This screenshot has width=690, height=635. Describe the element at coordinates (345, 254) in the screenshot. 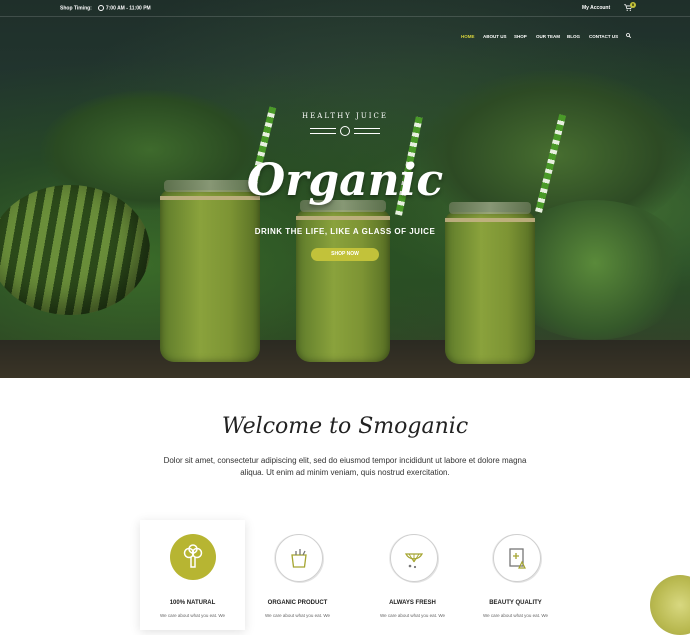

I see `shop-now-button: SHOP NOW` at that location.